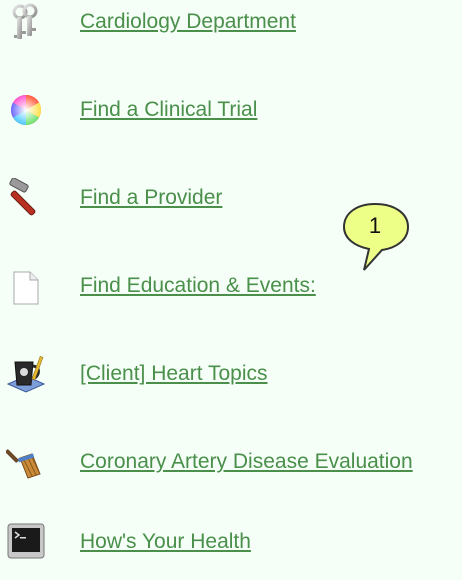 This screenshot has width=462, height=580. Describe the element at coordinates (198, 286) in the screenshot. I see `link-find-education-events: Find Education & Events:` at that location.